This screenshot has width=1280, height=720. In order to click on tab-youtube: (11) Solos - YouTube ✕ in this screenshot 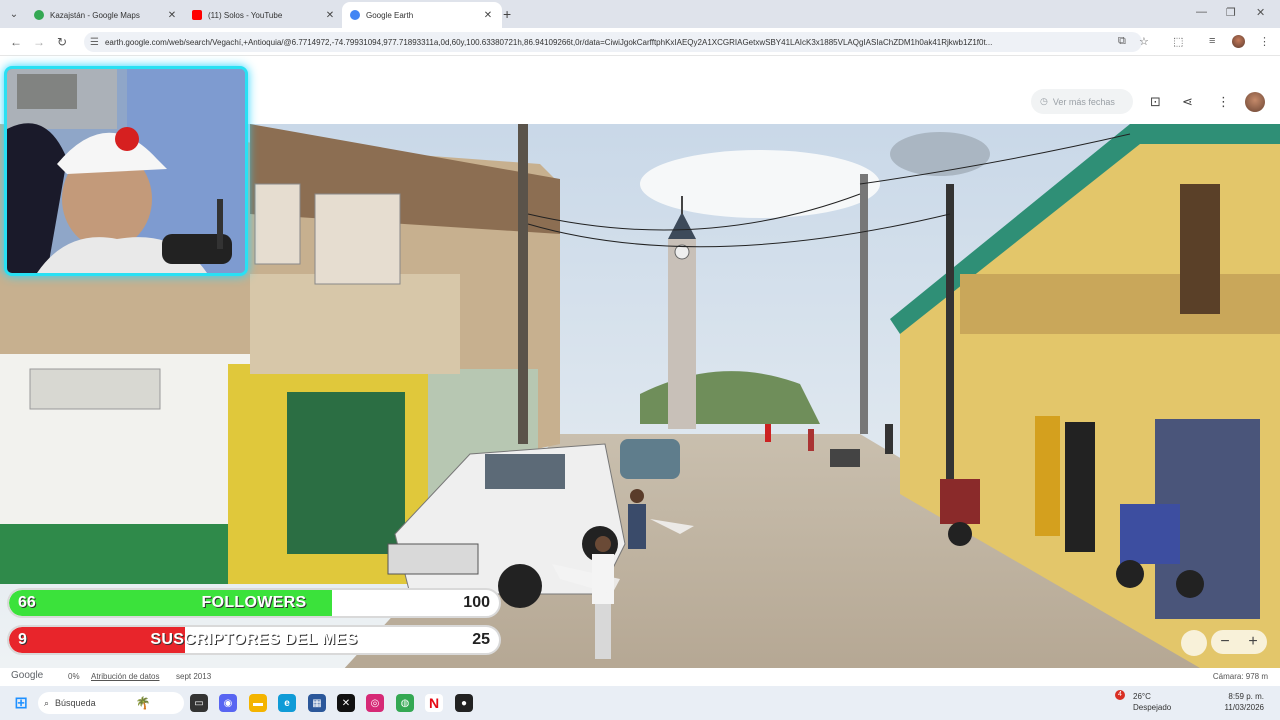, I will do `click(264, 15)`.